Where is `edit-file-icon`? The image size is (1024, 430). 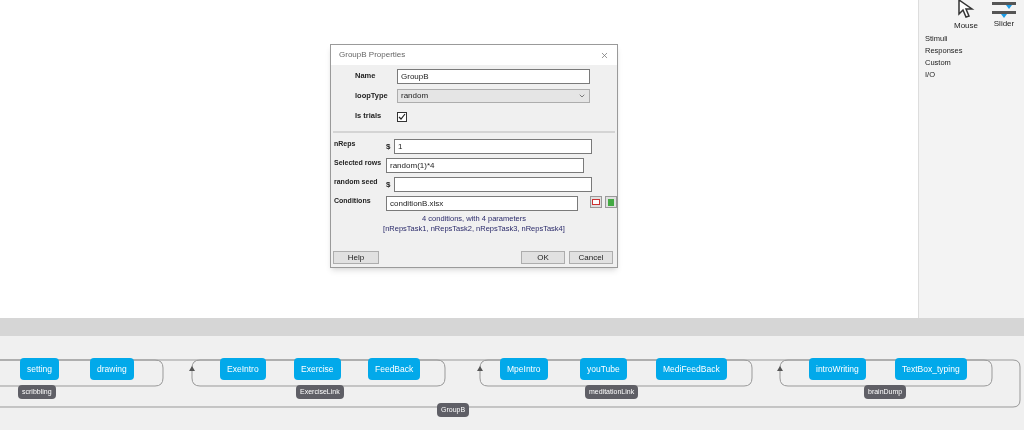 edit-file-icon is located at coordinates (611, 202).